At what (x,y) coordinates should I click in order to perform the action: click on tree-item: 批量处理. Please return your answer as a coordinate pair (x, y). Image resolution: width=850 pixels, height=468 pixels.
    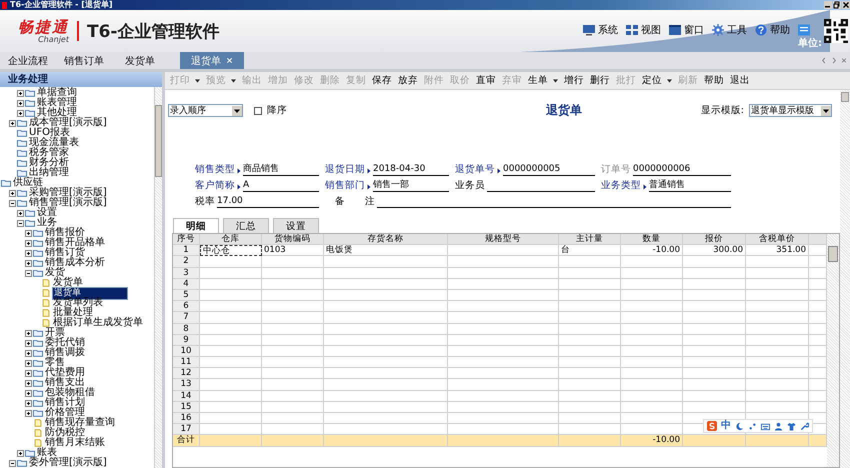
    Looking at the image, I should click on (73, 313).